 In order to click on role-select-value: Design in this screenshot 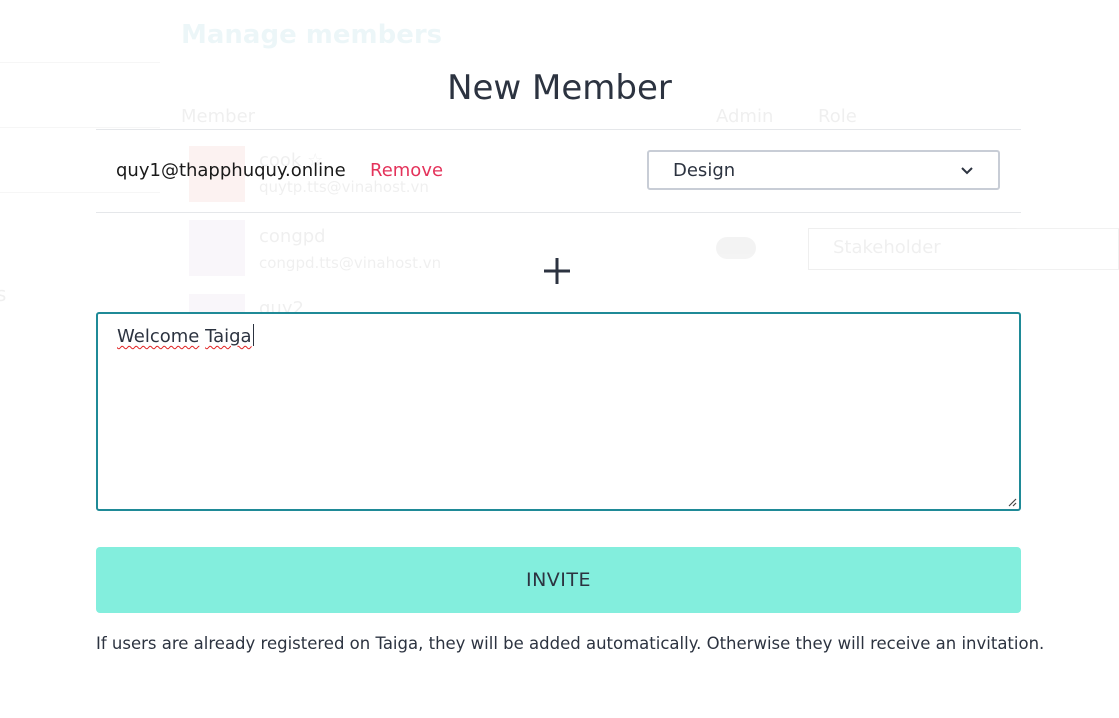, I will do `click(704, 170)`.